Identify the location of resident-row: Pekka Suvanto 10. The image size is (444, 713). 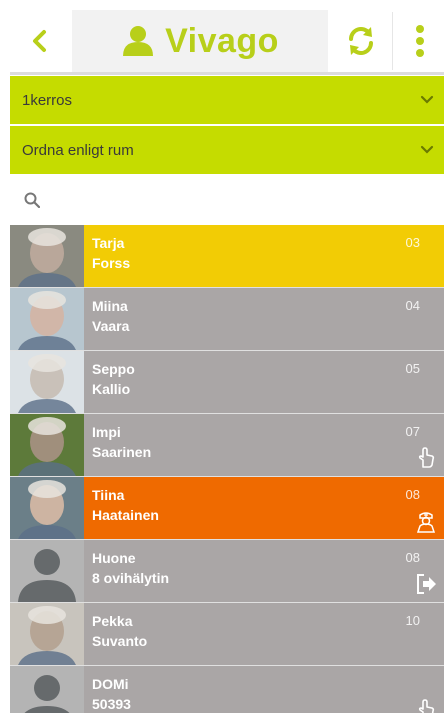
(227, 634).